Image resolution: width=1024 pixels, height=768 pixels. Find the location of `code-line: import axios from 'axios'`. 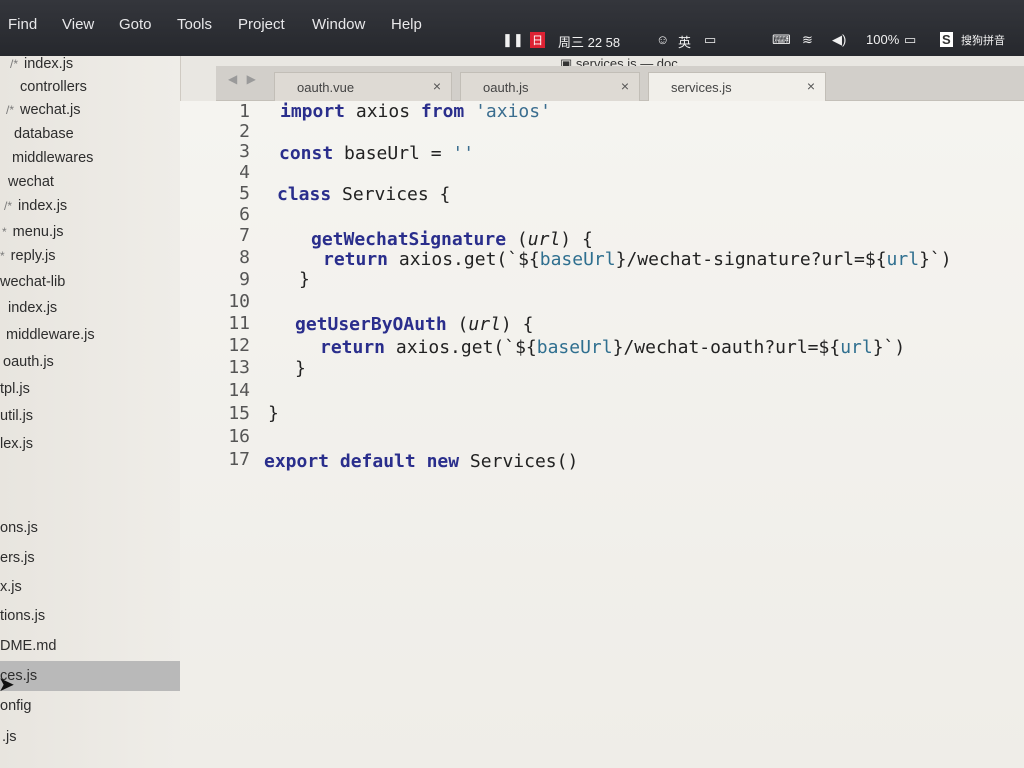

code-line: import axios from 'axios' is located at coordinates (415, 111).